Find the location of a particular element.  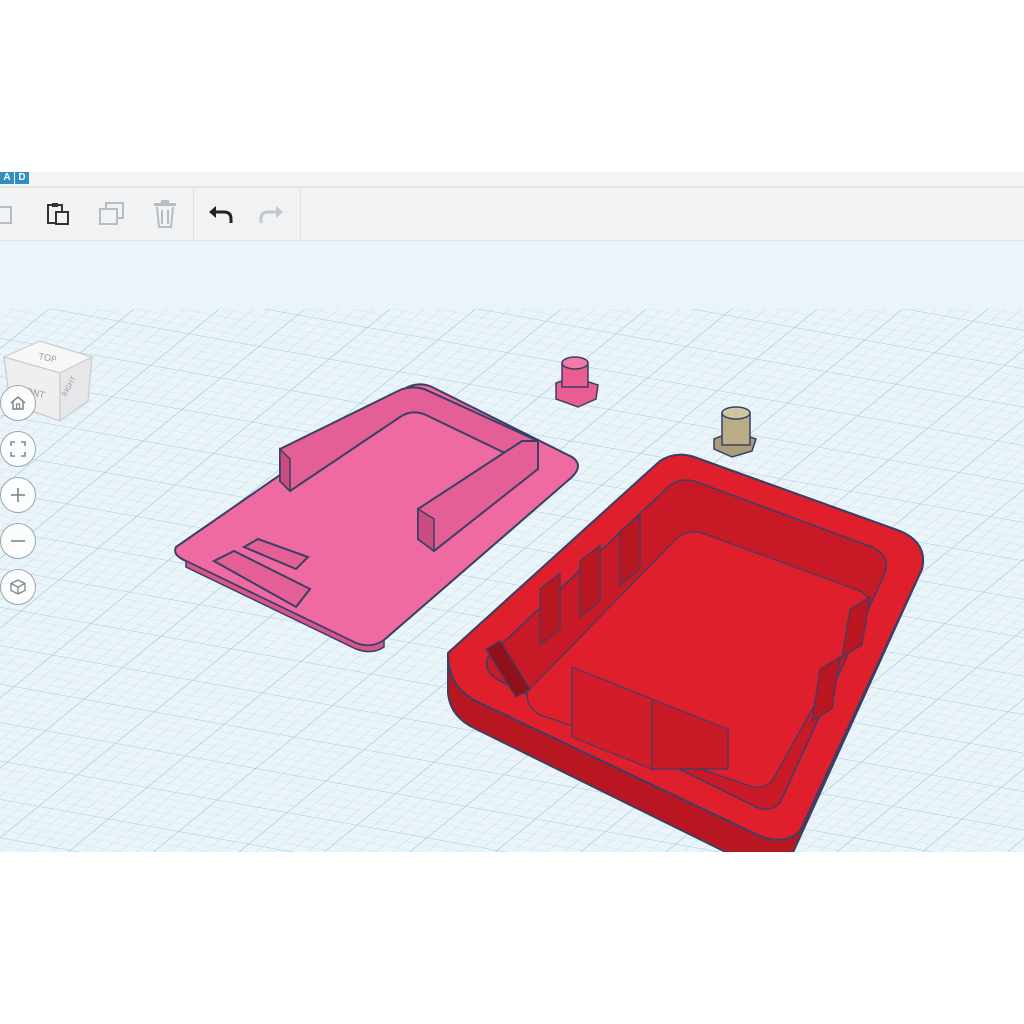

redo-icon is located at coordinates (271, 214).